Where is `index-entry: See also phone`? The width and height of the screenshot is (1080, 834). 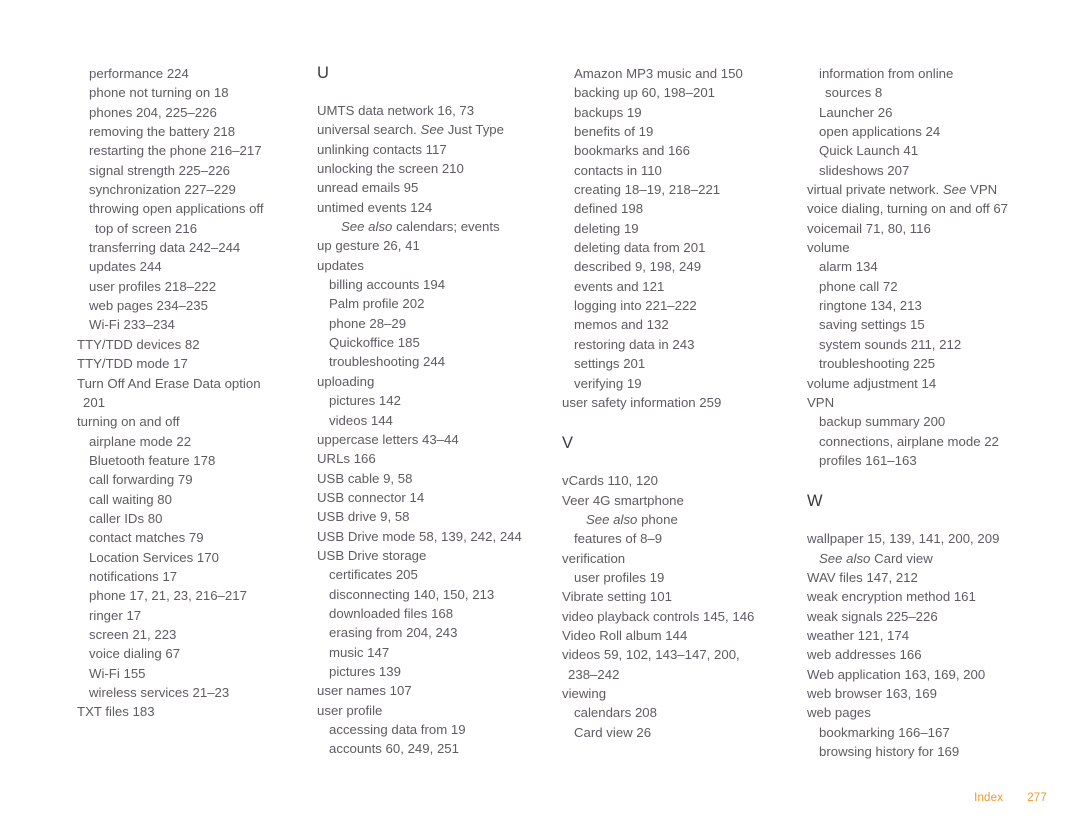 index-entry: See also phone is located at coordinates (632, 519).